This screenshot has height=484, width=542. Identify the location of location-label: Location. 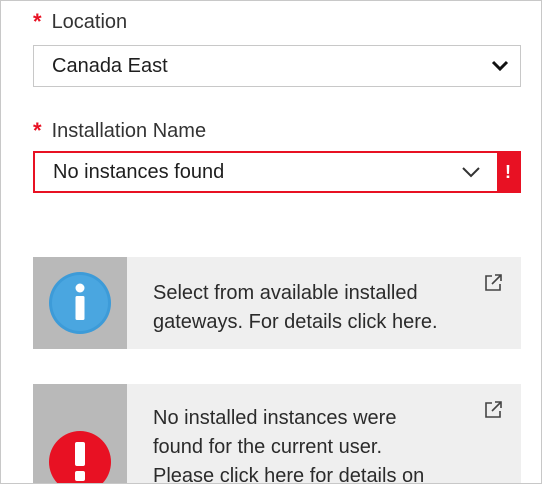
(89, 22).